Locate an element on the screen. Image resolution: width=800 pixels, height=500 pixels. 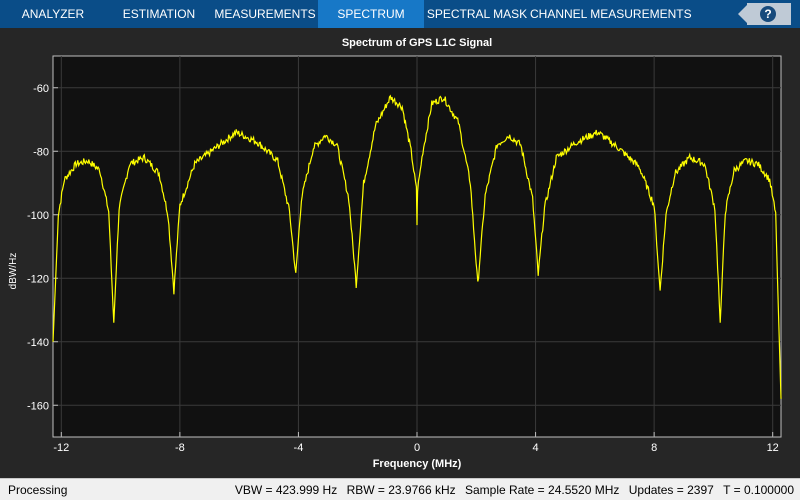
y-tick-label: -160 is located at coordinates (38, 406).